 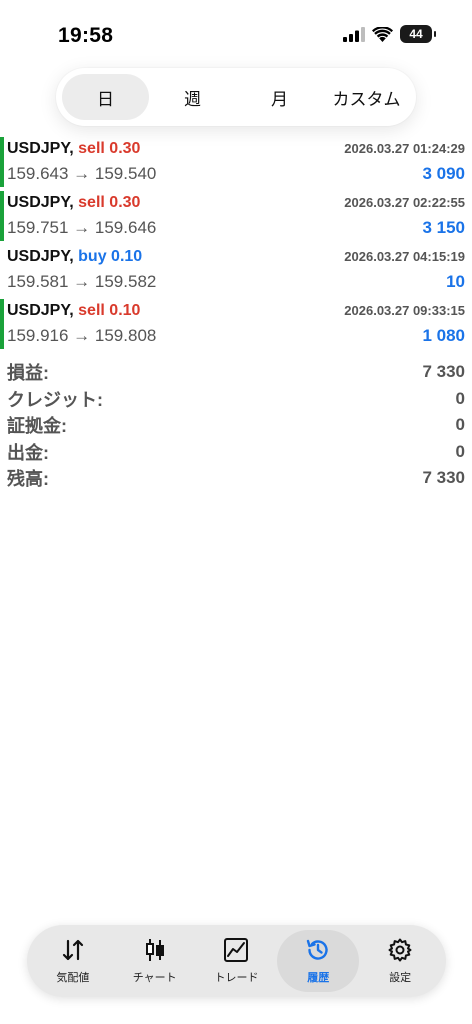 What do you see at coordinates (318, 978) in the screenshot?
I see `tab-label: 履歴` at bounding box center [318, 978].